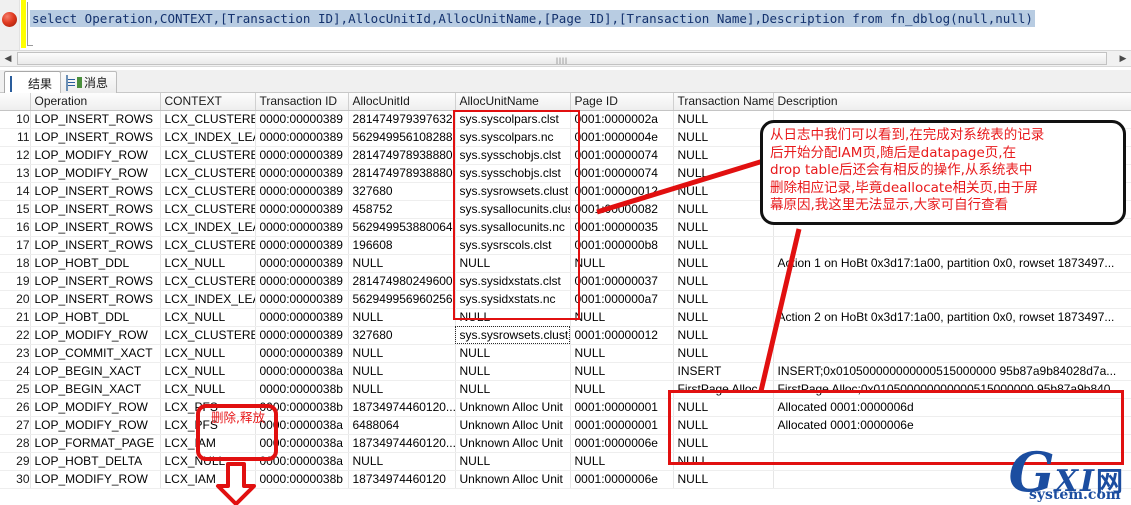 This screenshot has width=1131, height=505. Describe the element at coordinates (15, 335) in the screenshot. I see `cell-rownum: 22` at that location.